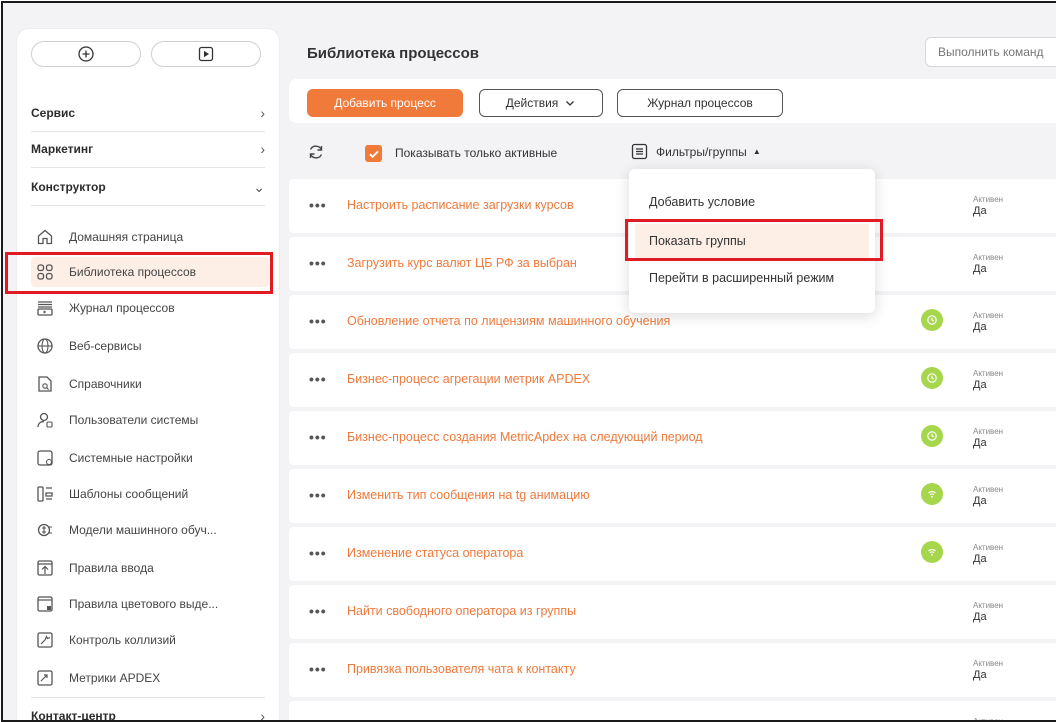  I want to click on signal-icon, so click(932, 552).